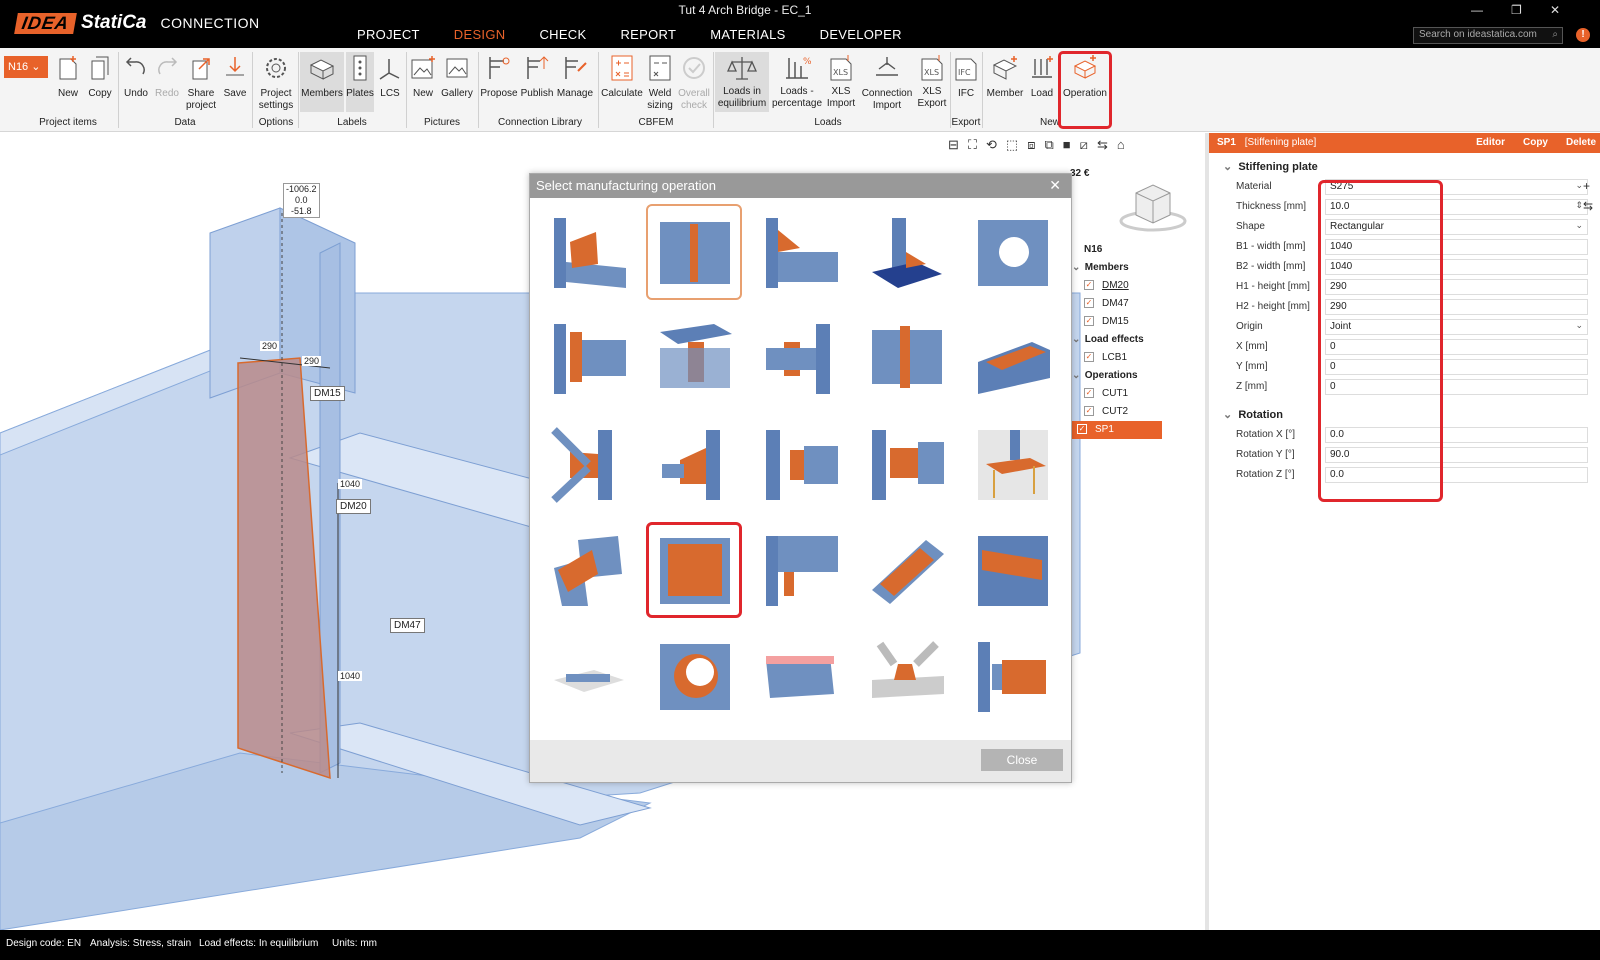 This screenshot has height=960, width=1600. Describe the element at coordinates (1456, 475) in the screenshot. I see `rotation-z-input: 0.0` at that location.